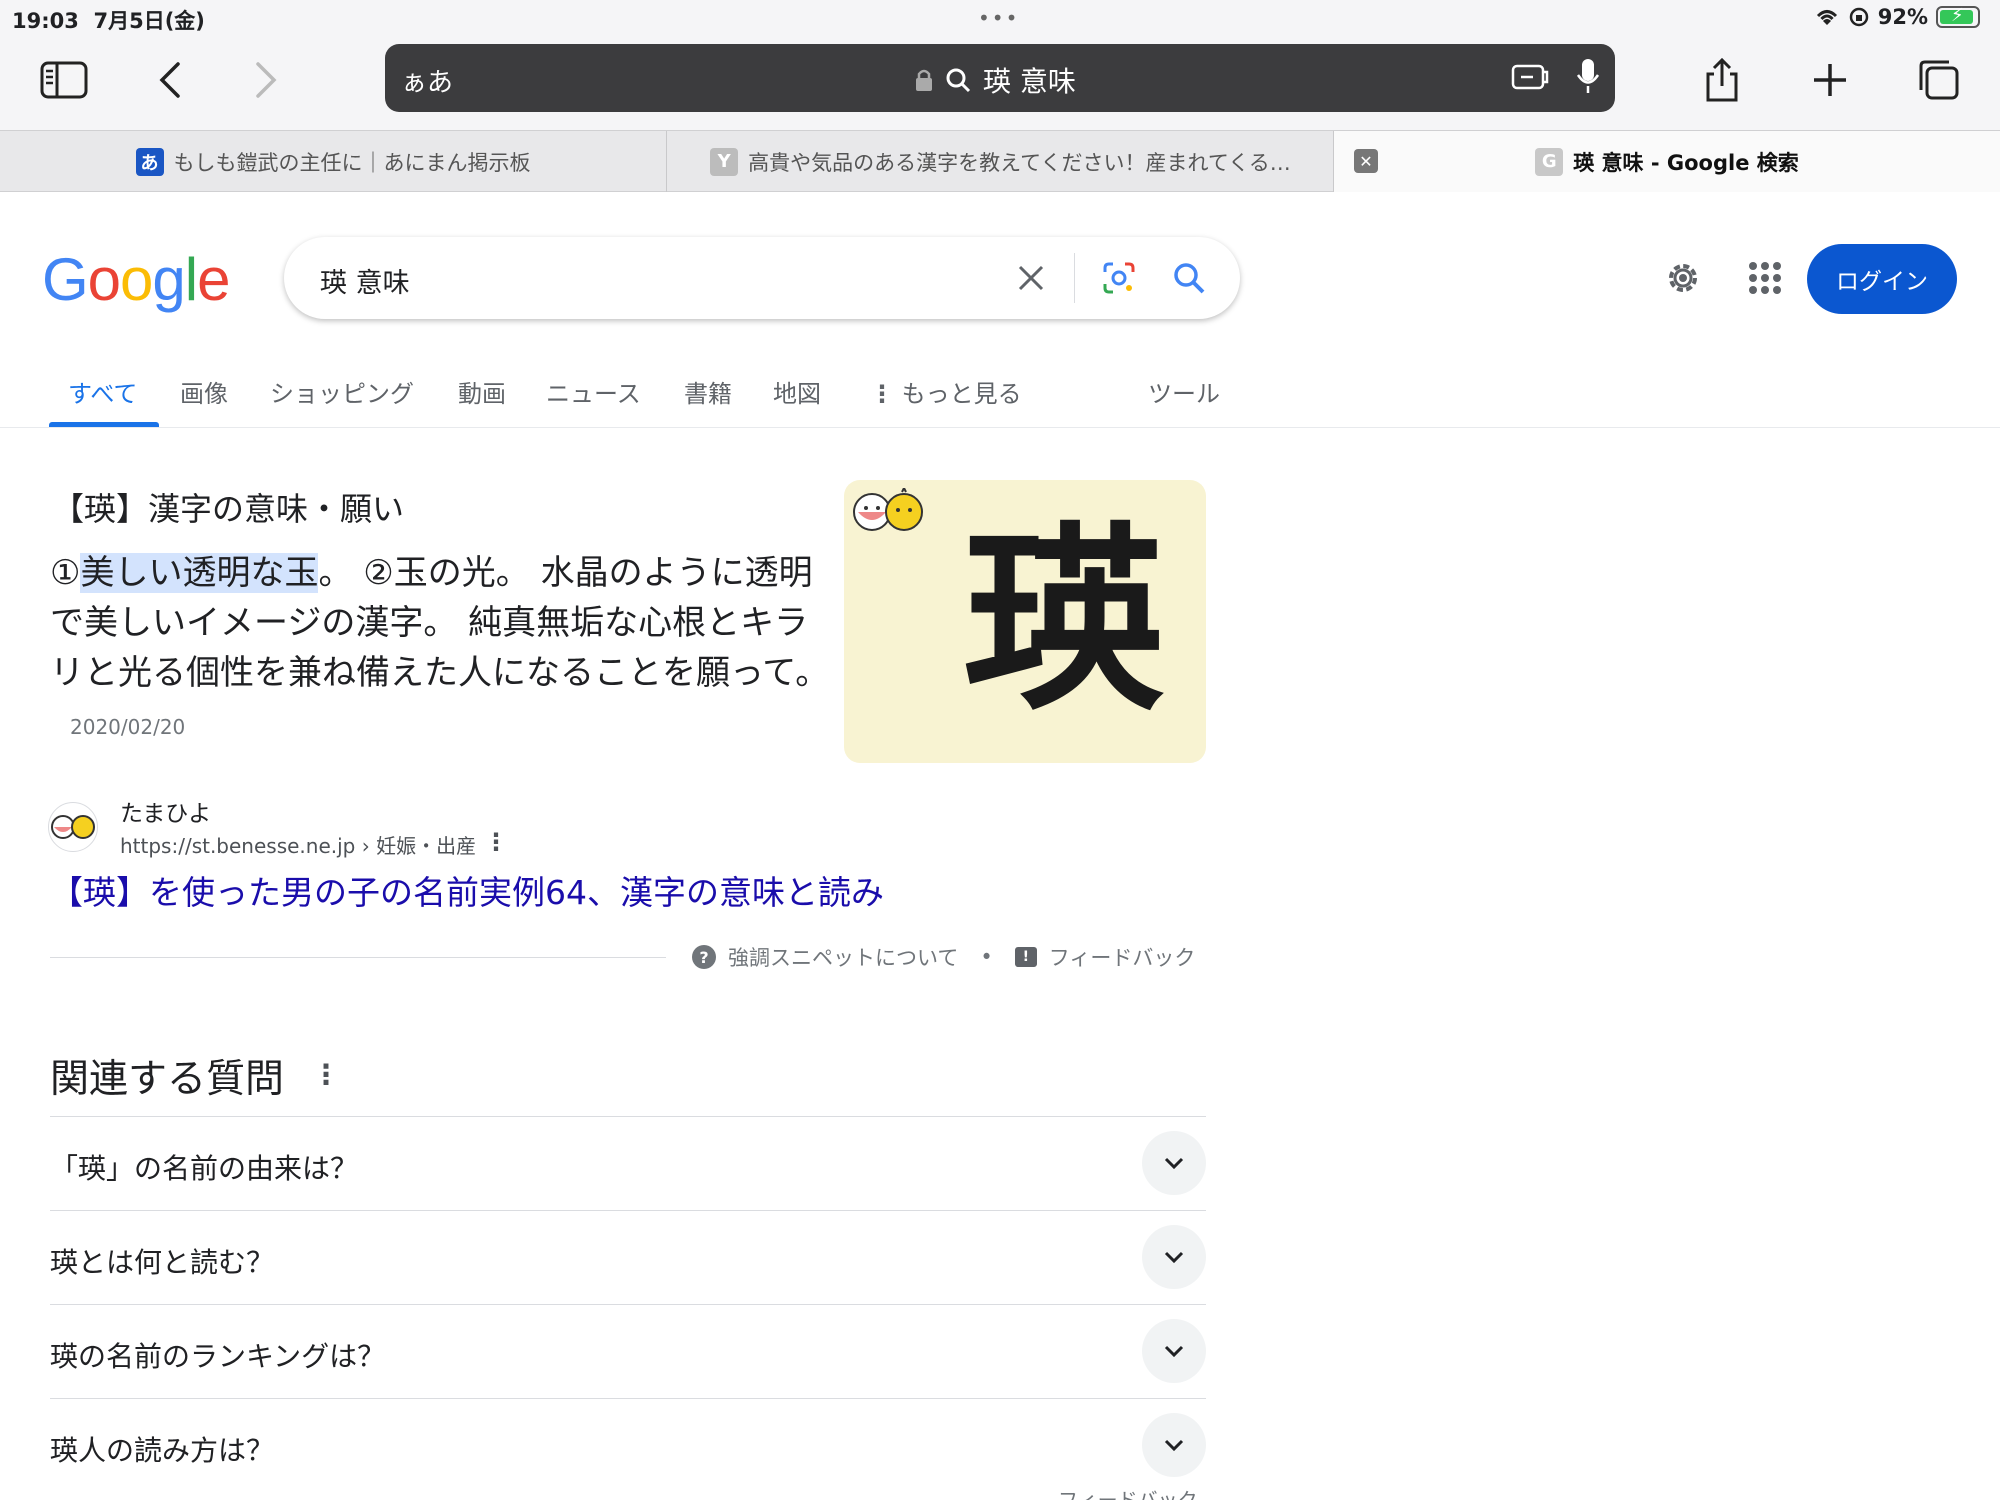  What do you see at coordinates (882, 394) in the screenshot?
I see `more-vertical-icon: ⋮` at bounding box center [882, 394].